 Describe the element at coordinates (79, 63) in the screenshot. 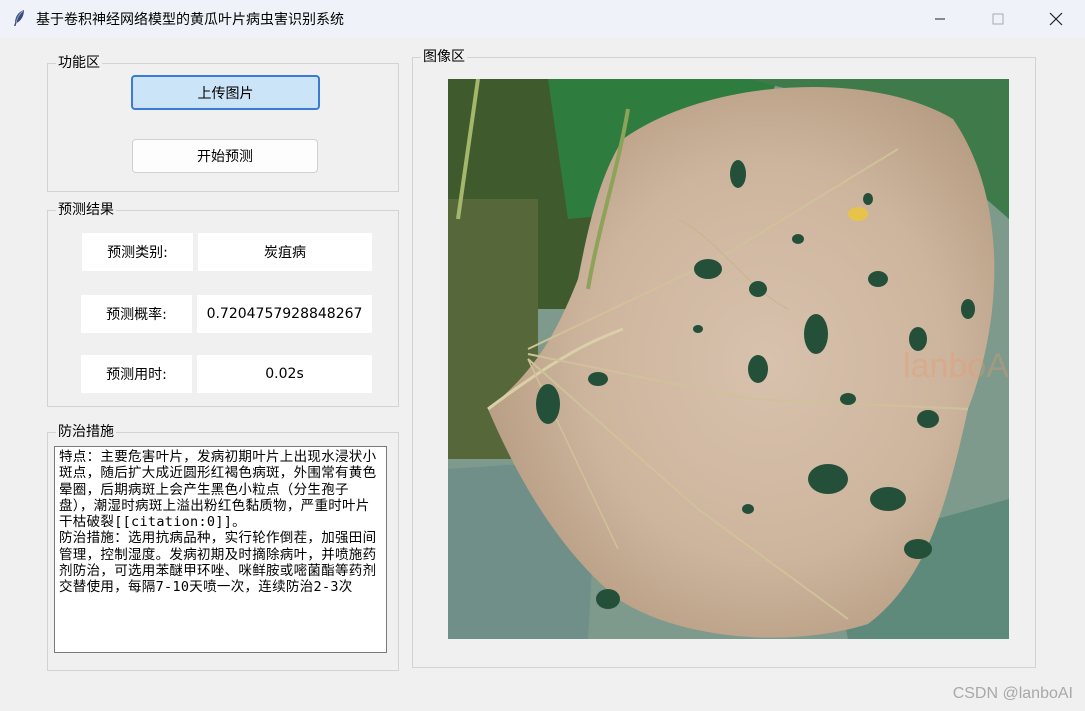

I see `function-panel-title: 功能区` at that location.